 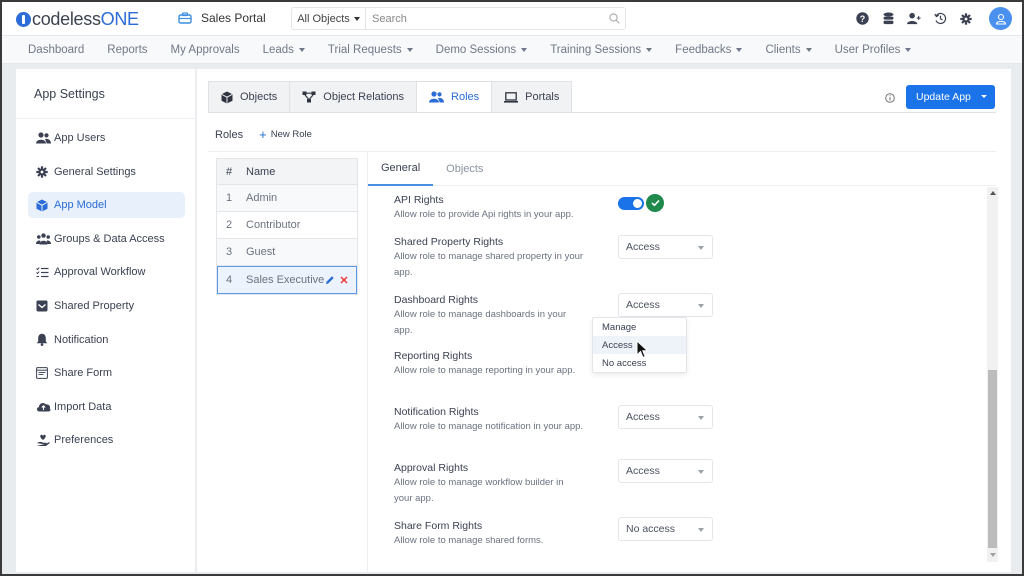 I want to click on sidebar-item-groups-data-access: Groups & Data Access, so click(x=106, y=239).